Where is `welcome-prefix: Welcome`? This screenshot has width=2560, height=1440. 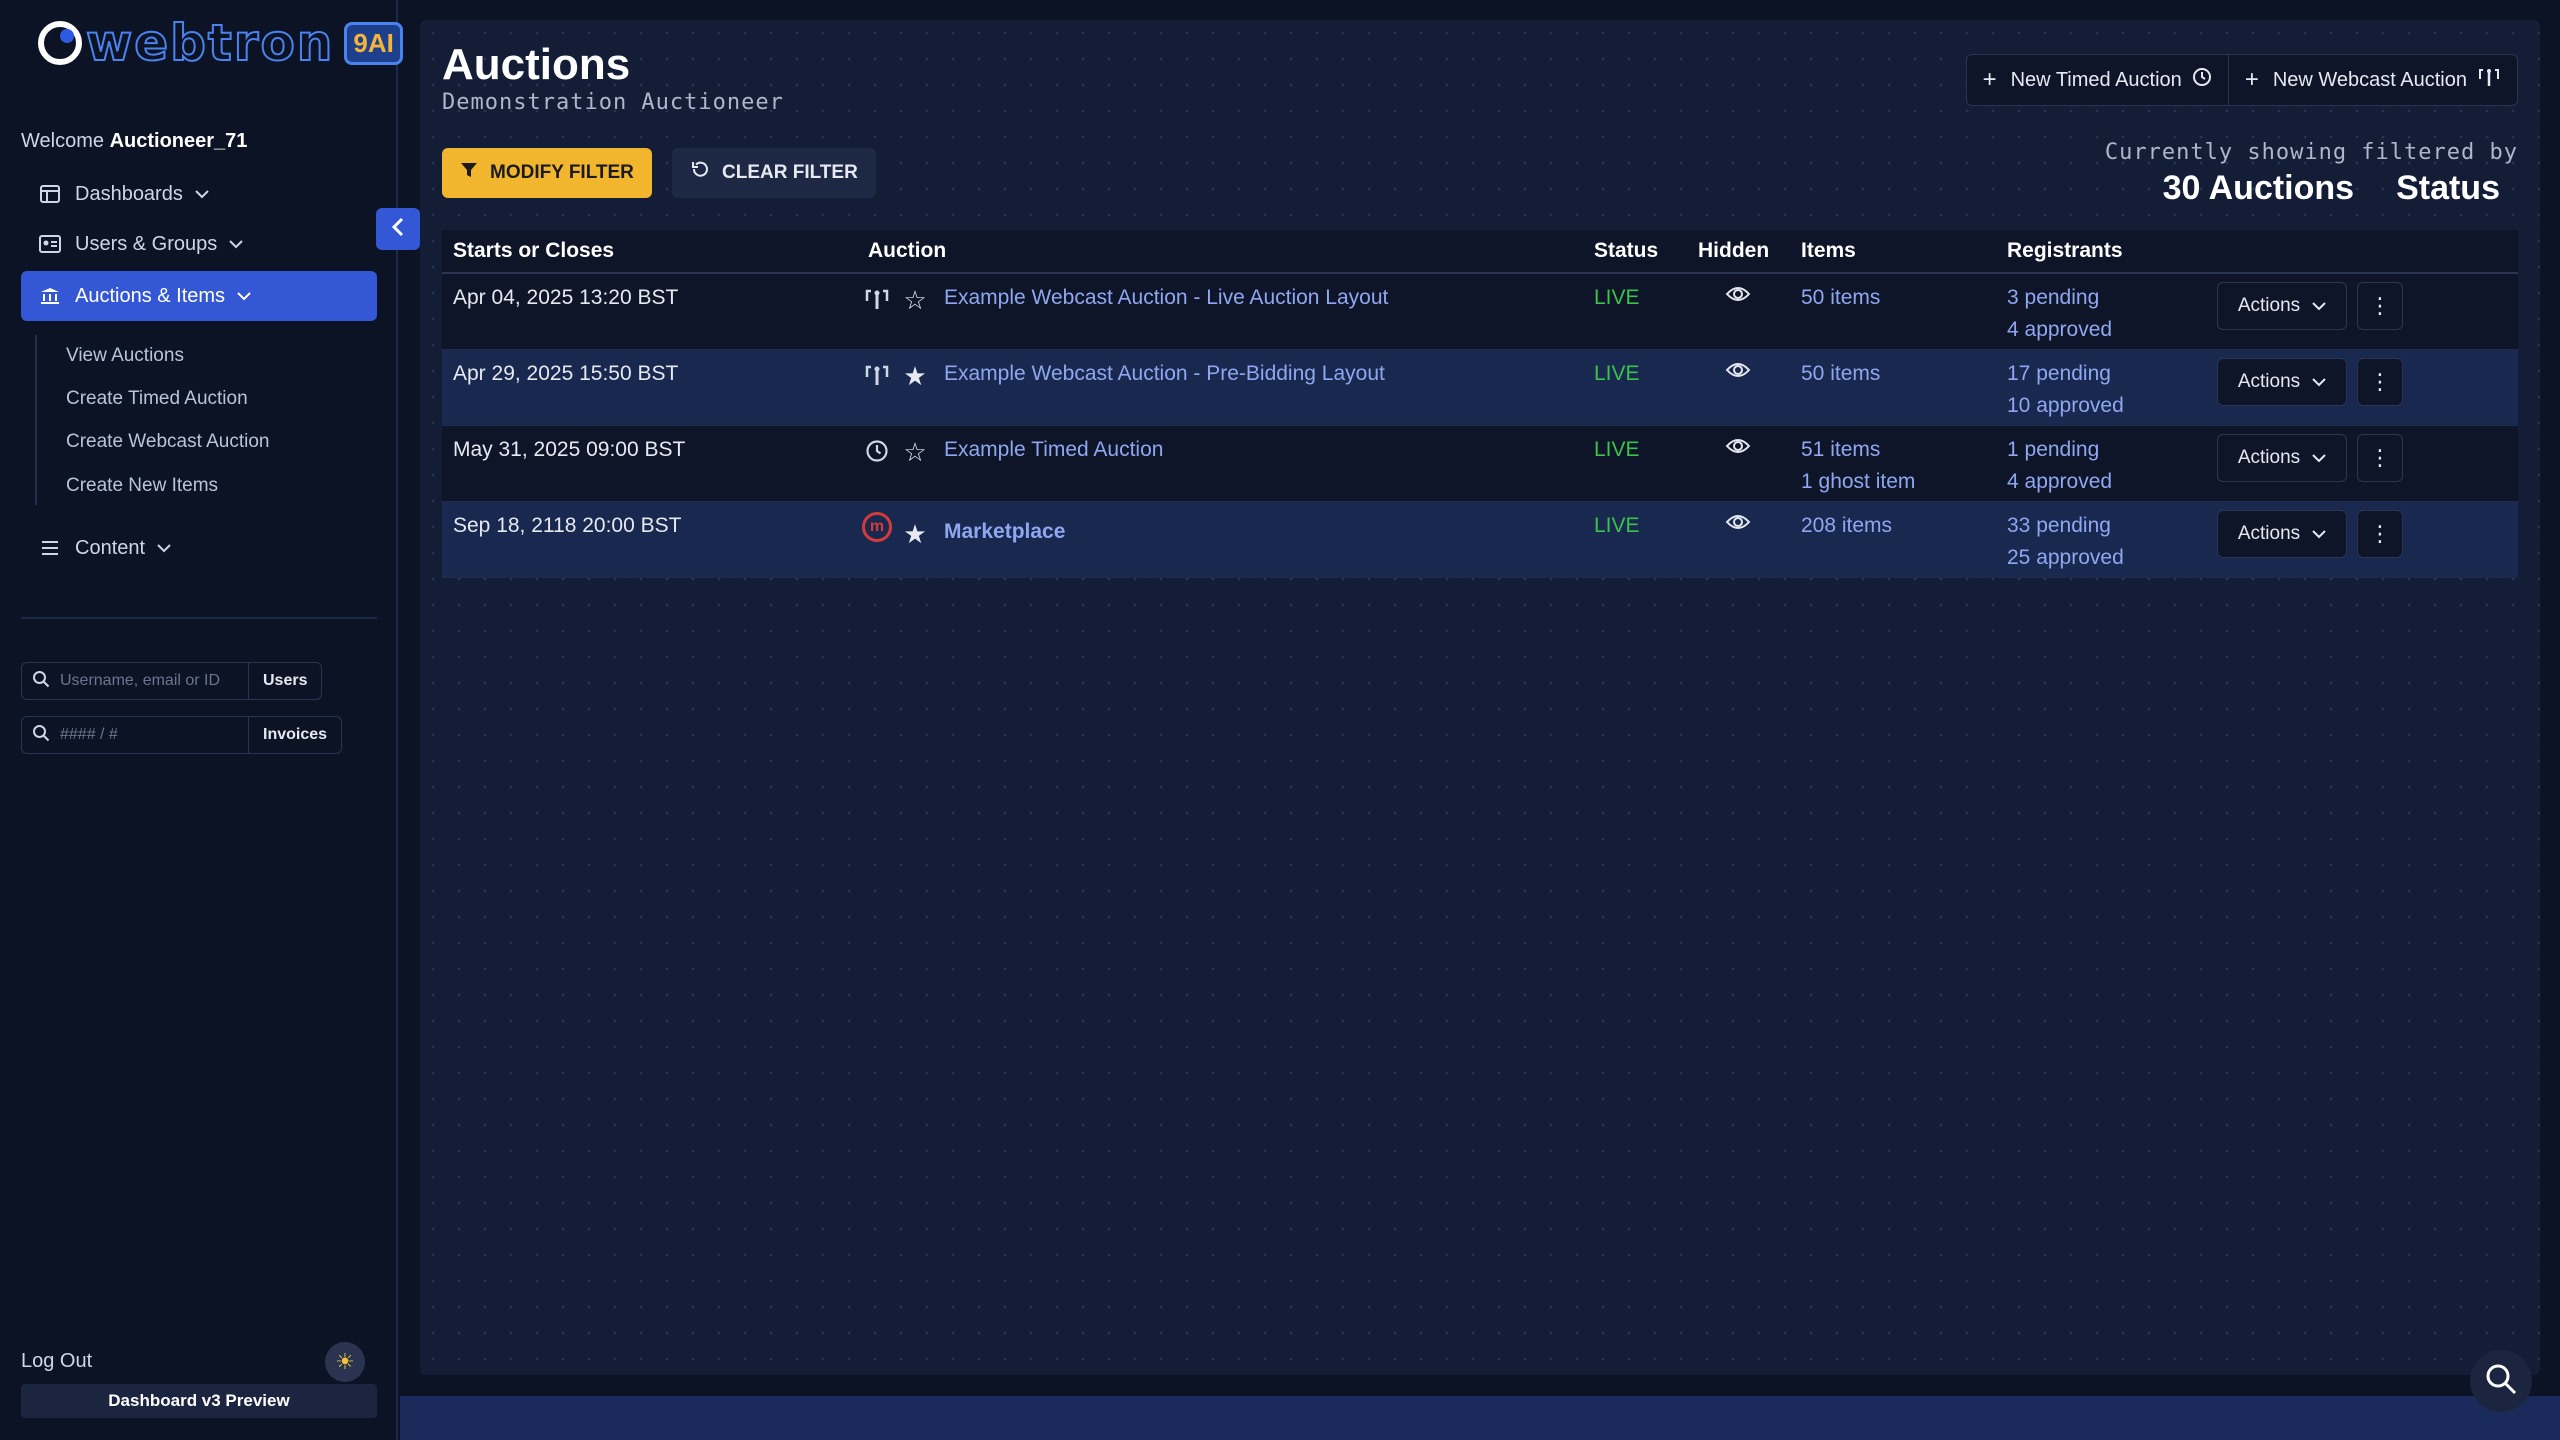 welcome-prefix: Welcome is located at coordinates (62, 141).